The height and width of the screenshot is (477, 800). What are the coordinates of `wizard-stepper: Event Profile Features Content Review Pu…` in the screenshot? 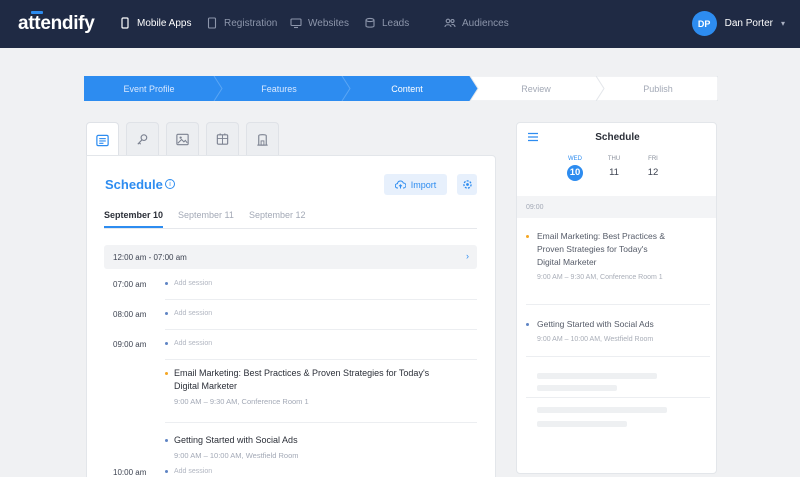 It's located at (401, 88).